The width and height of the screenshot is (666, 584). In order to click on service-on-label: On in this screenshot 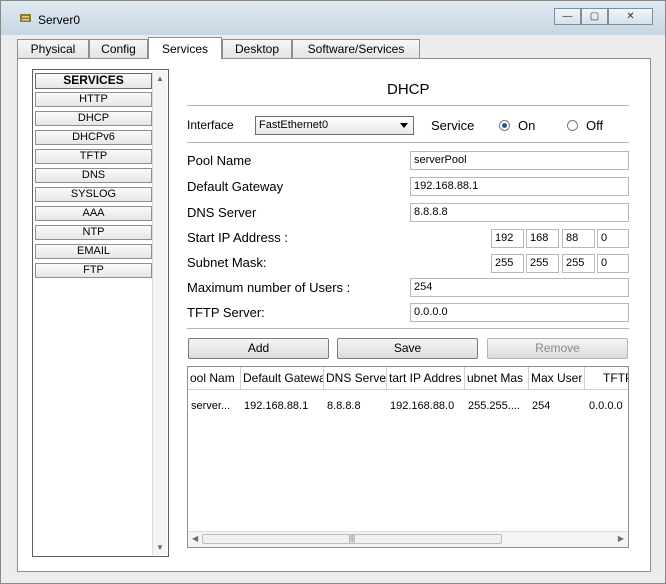, I will do `click(527, 125)`.